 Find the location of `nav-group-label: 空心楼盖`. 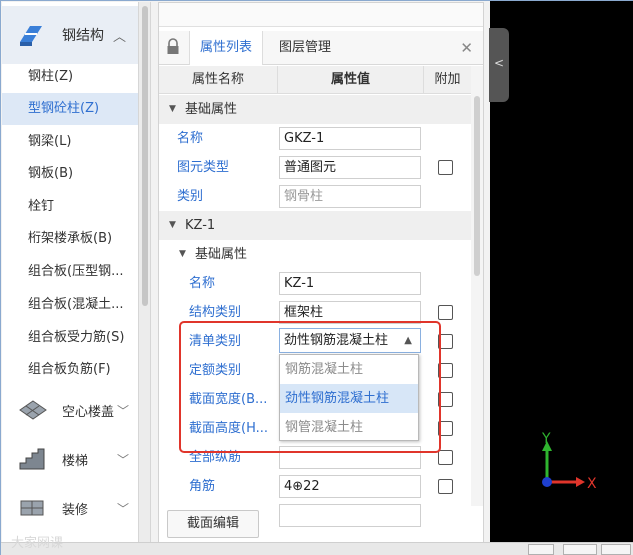

nav-group-label: 空心楼盖 is located at coordinates (88, 412).